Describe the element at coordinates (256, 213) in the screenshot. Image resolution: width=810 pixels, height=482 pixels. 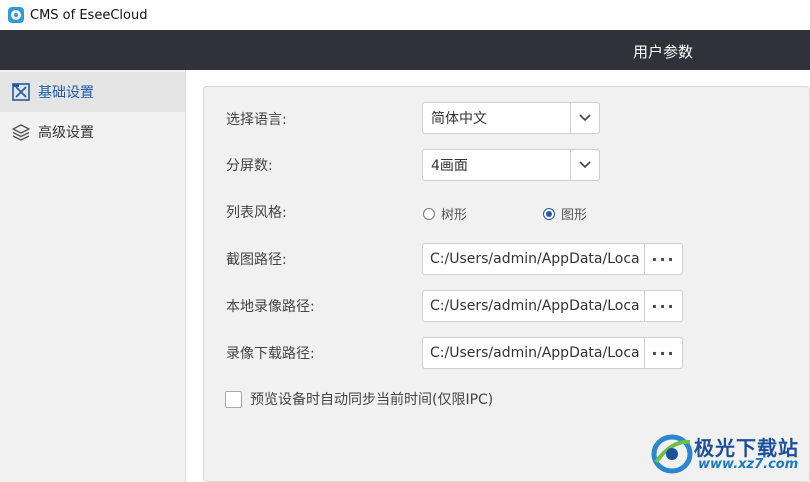
I see `list-style-label: 列表风格:` at that location.